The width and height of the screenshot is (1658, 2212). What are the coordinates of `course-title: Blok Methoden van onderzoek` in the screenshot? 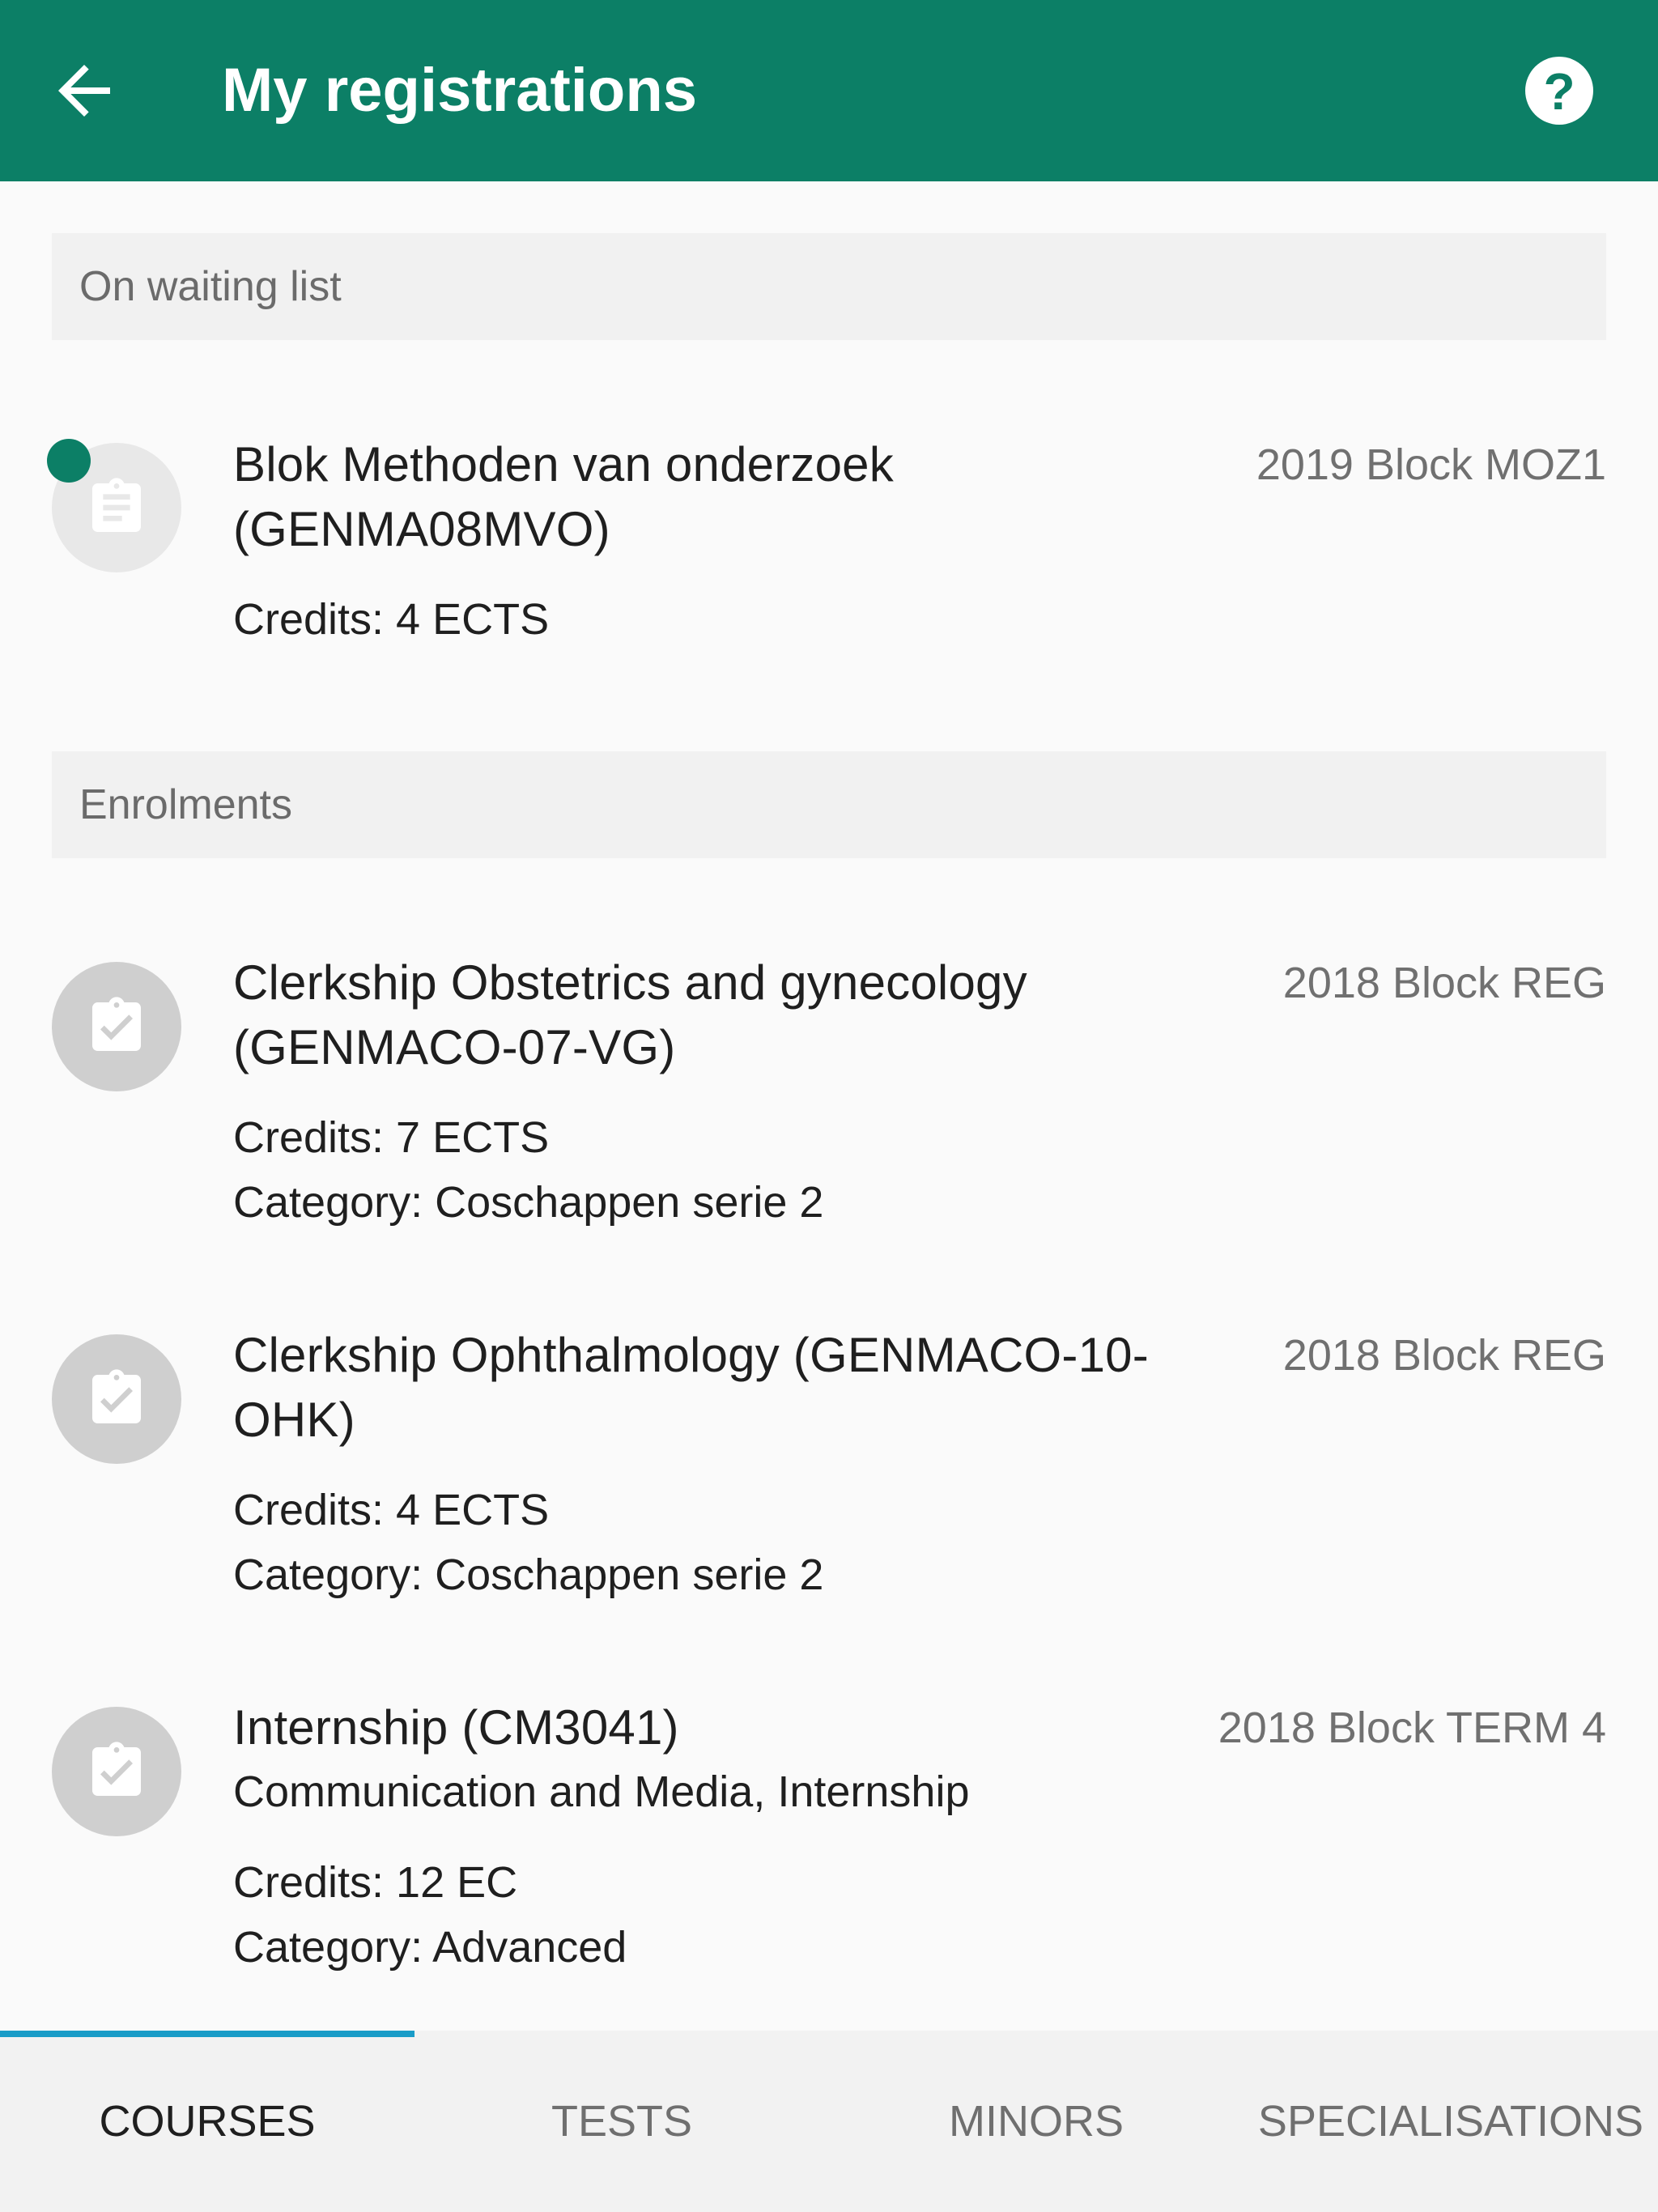 It's located at (563, 464).